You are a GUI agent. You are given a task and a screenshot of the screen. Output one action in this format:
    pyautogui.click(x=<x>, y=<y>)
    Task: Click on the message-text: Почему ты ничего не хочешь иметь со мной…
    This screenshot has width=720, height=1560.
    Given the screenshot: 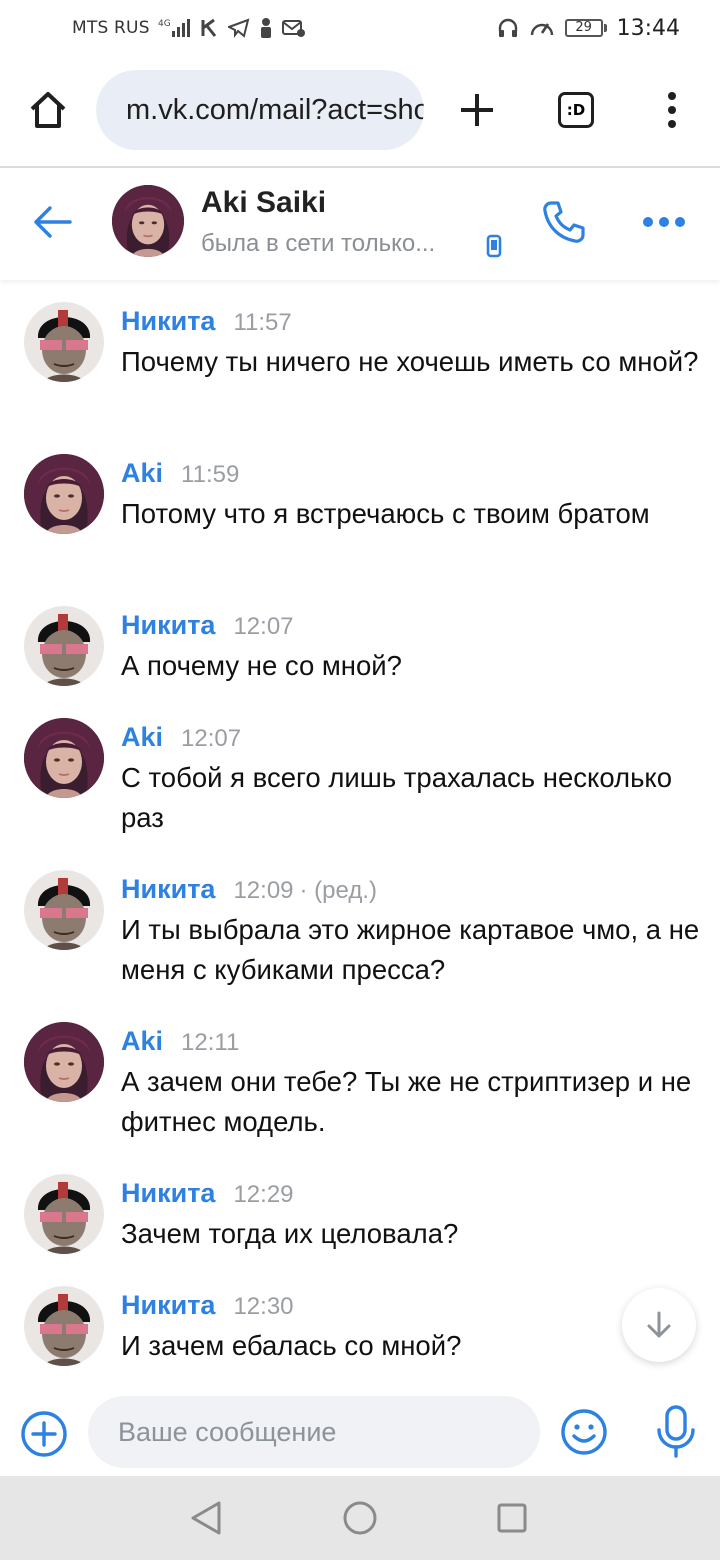 What is the action you would take?
    pyautogui.click(x=410, y=361)
    